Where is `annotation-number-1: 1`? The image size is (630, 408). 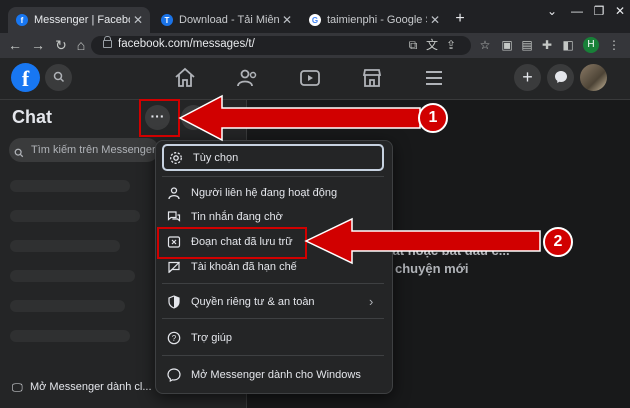
annotation-number-1: 1 is located at coordinates (433, 118).